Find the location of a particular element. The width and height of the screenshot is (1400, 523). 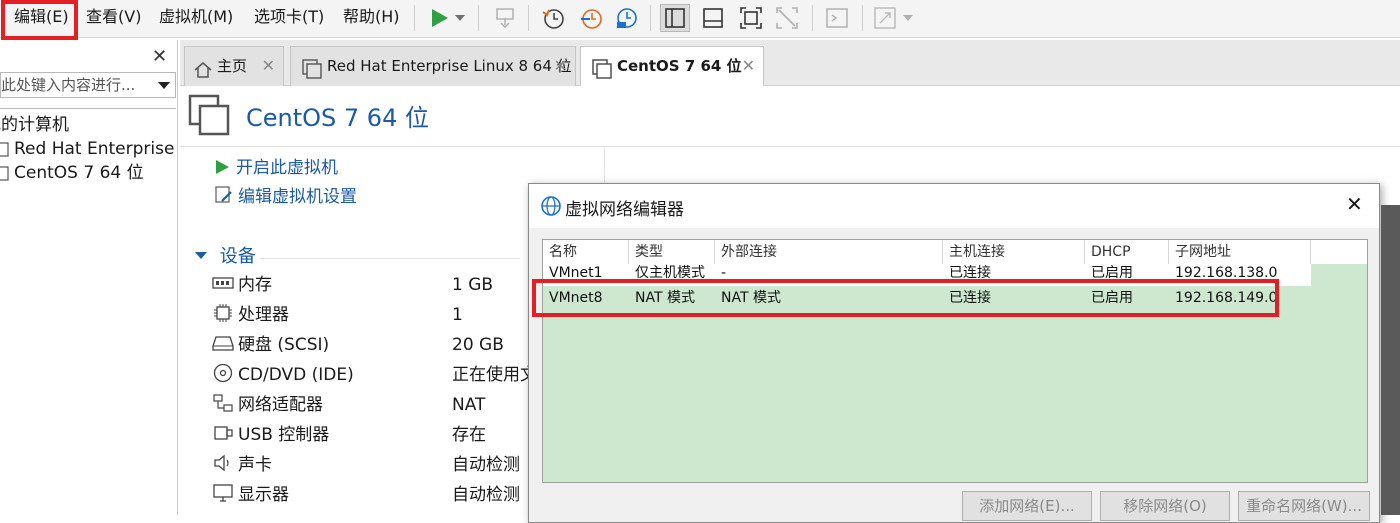

menu-vm: 虚拟机(M) is located at coordinates (196, 17).